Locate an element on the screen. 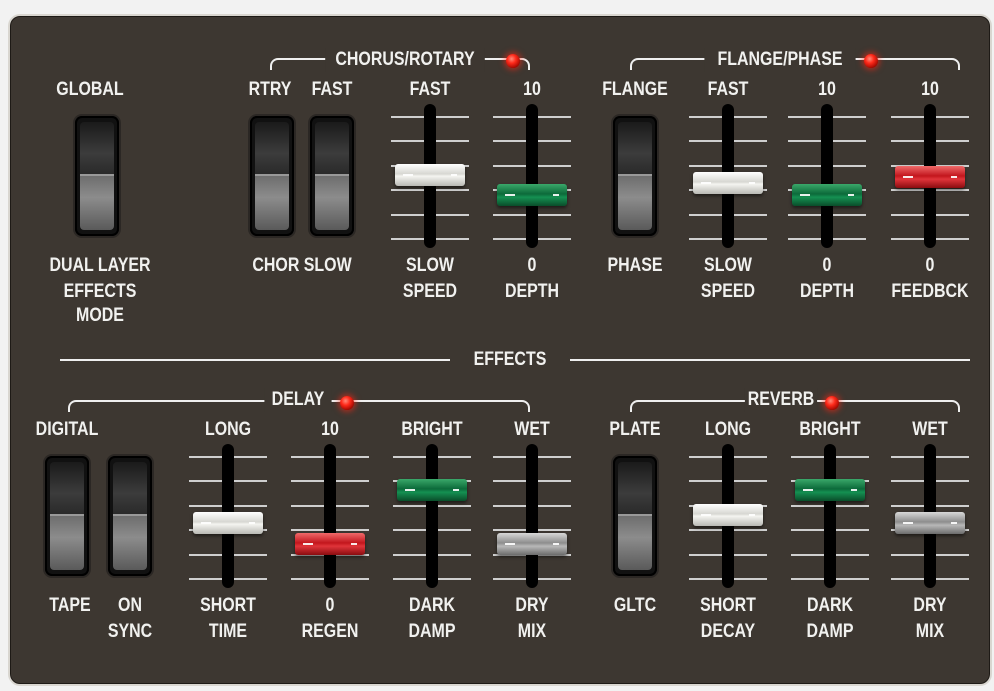  gltc-label: GLTC is located at coordinates (635, 605).